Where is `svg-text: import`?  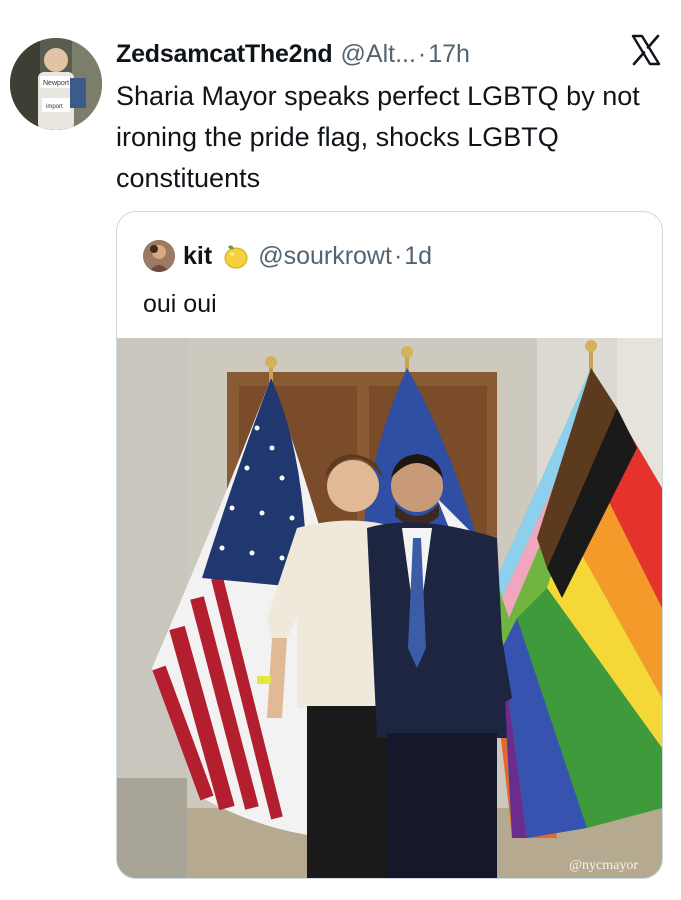 svg-text: import is located at coordinates (54, 107).